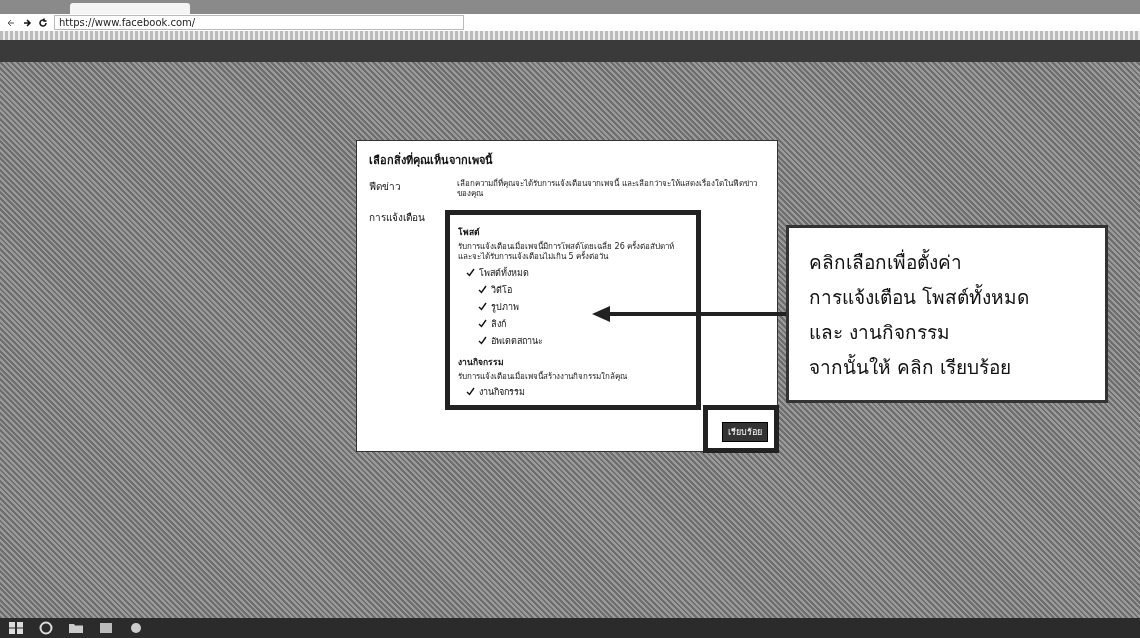  I want to click on group-title: งานกิจกรรม, so click(481, 362).